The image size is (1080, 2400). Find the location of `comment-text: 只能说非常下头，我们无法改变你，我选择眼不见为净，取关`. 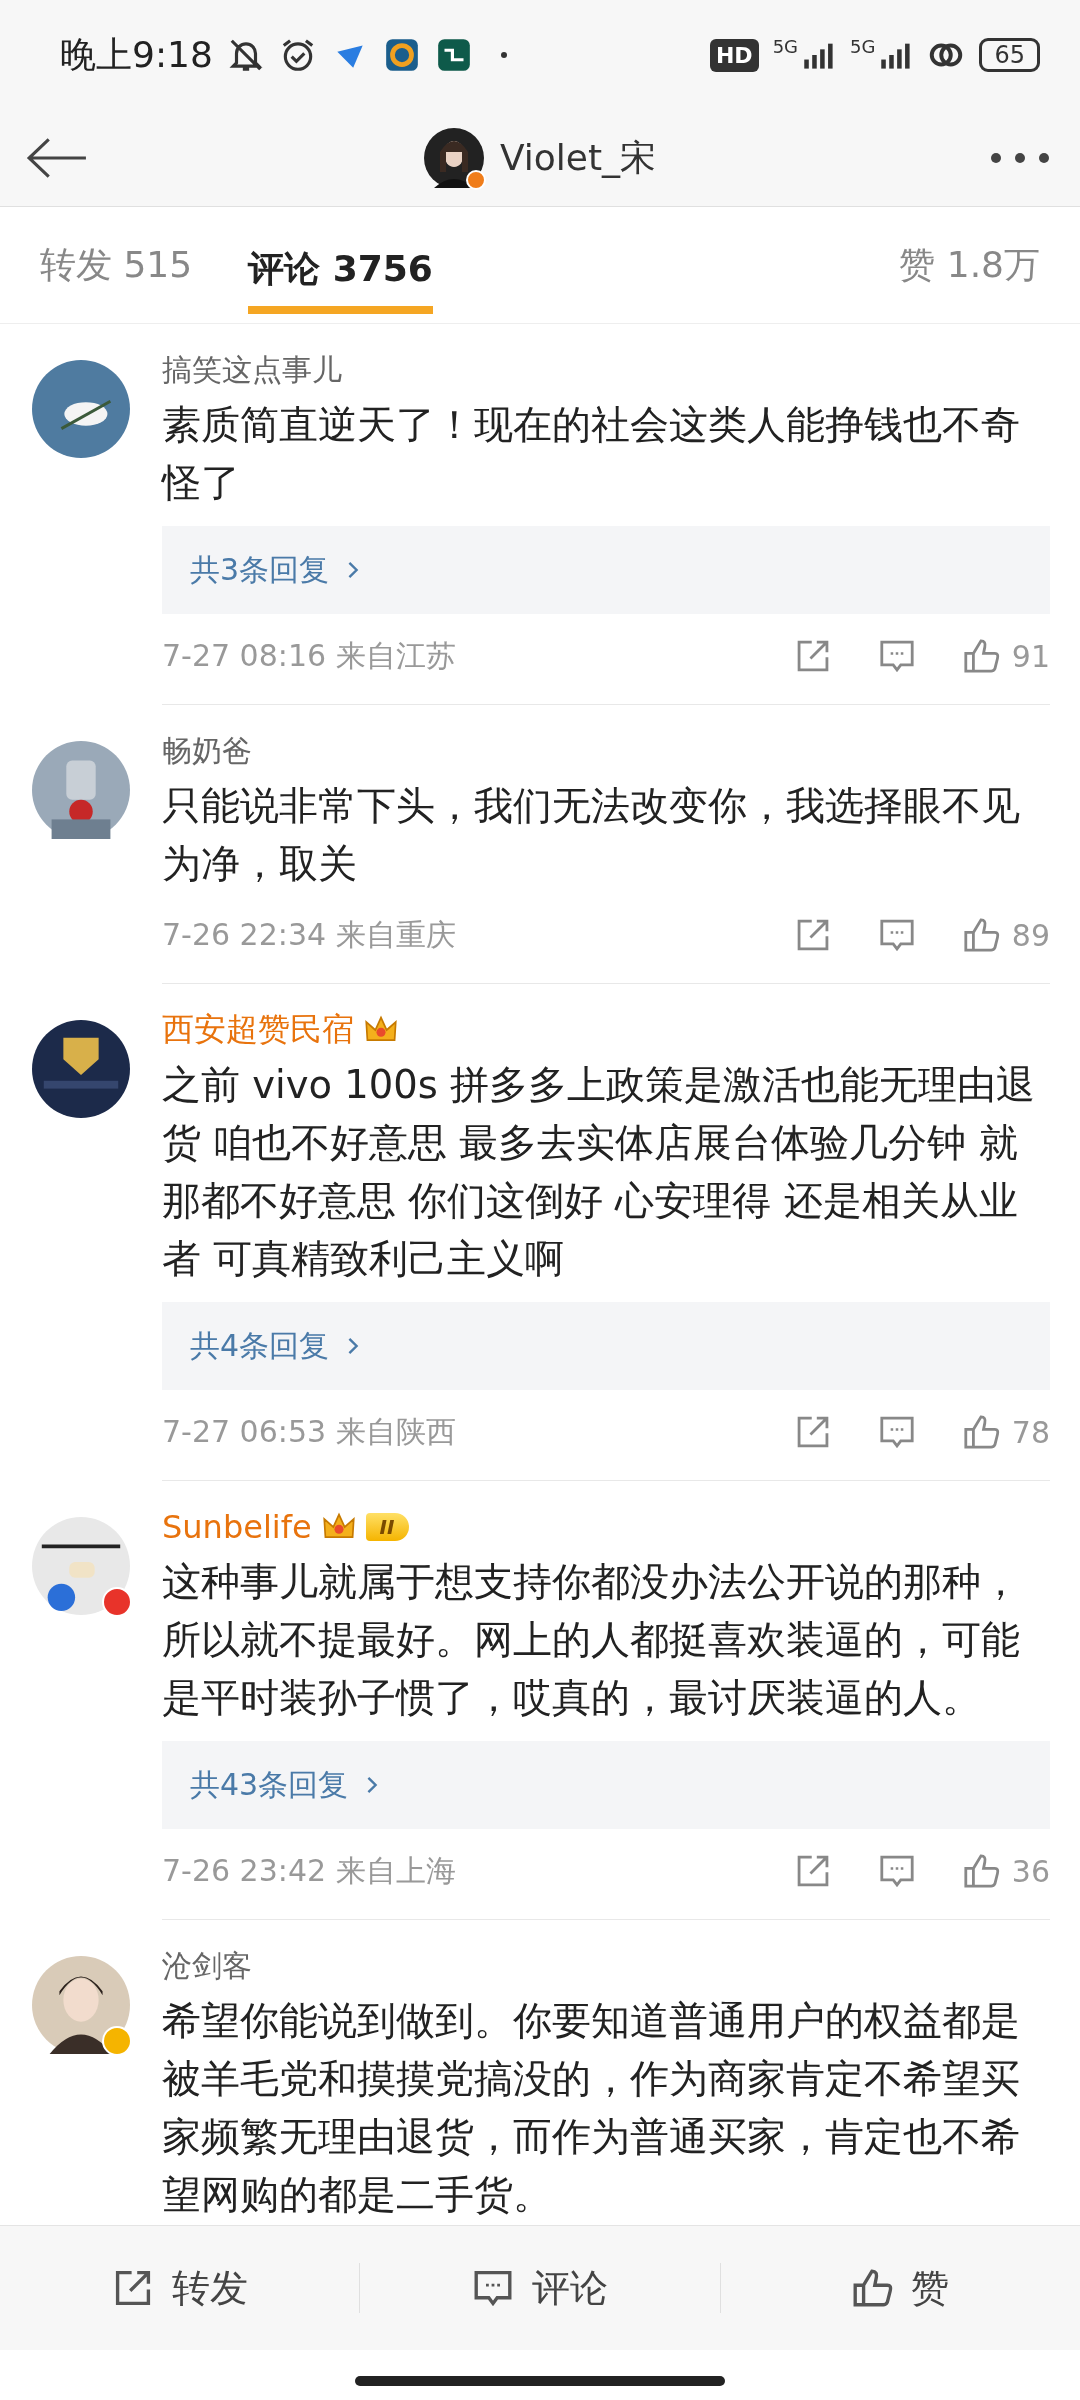

comment-text: 只能说非常下头，我们无法改变你，我选择眼不见为净，取关 is located at coordinates (591, 835).